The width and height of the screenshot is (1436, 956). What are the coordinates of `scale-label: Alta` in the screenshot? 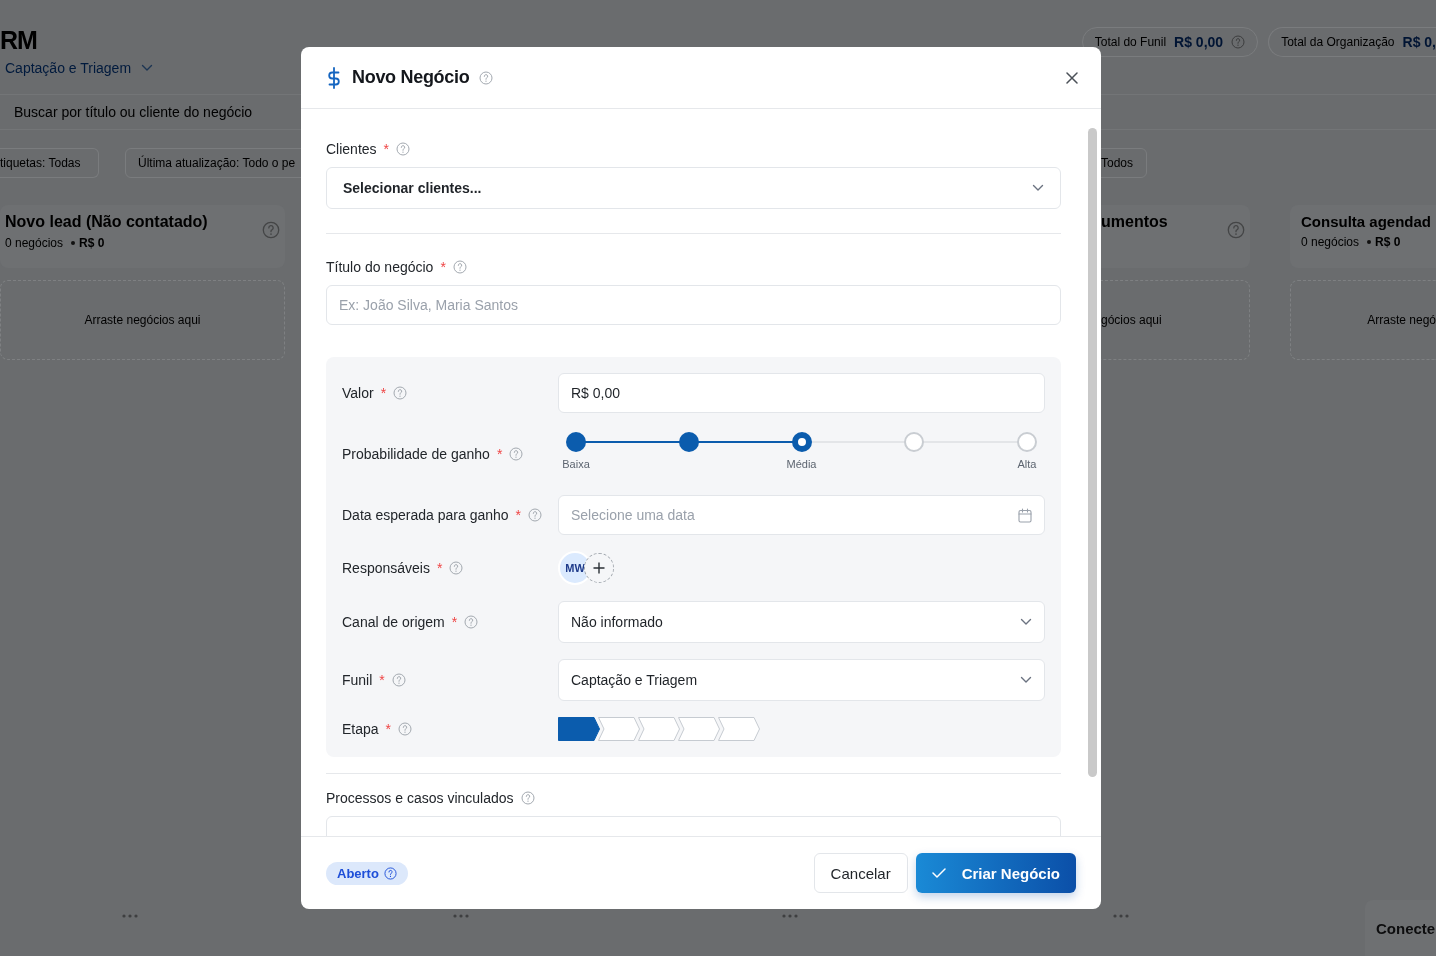 It's located at (1027, 464).